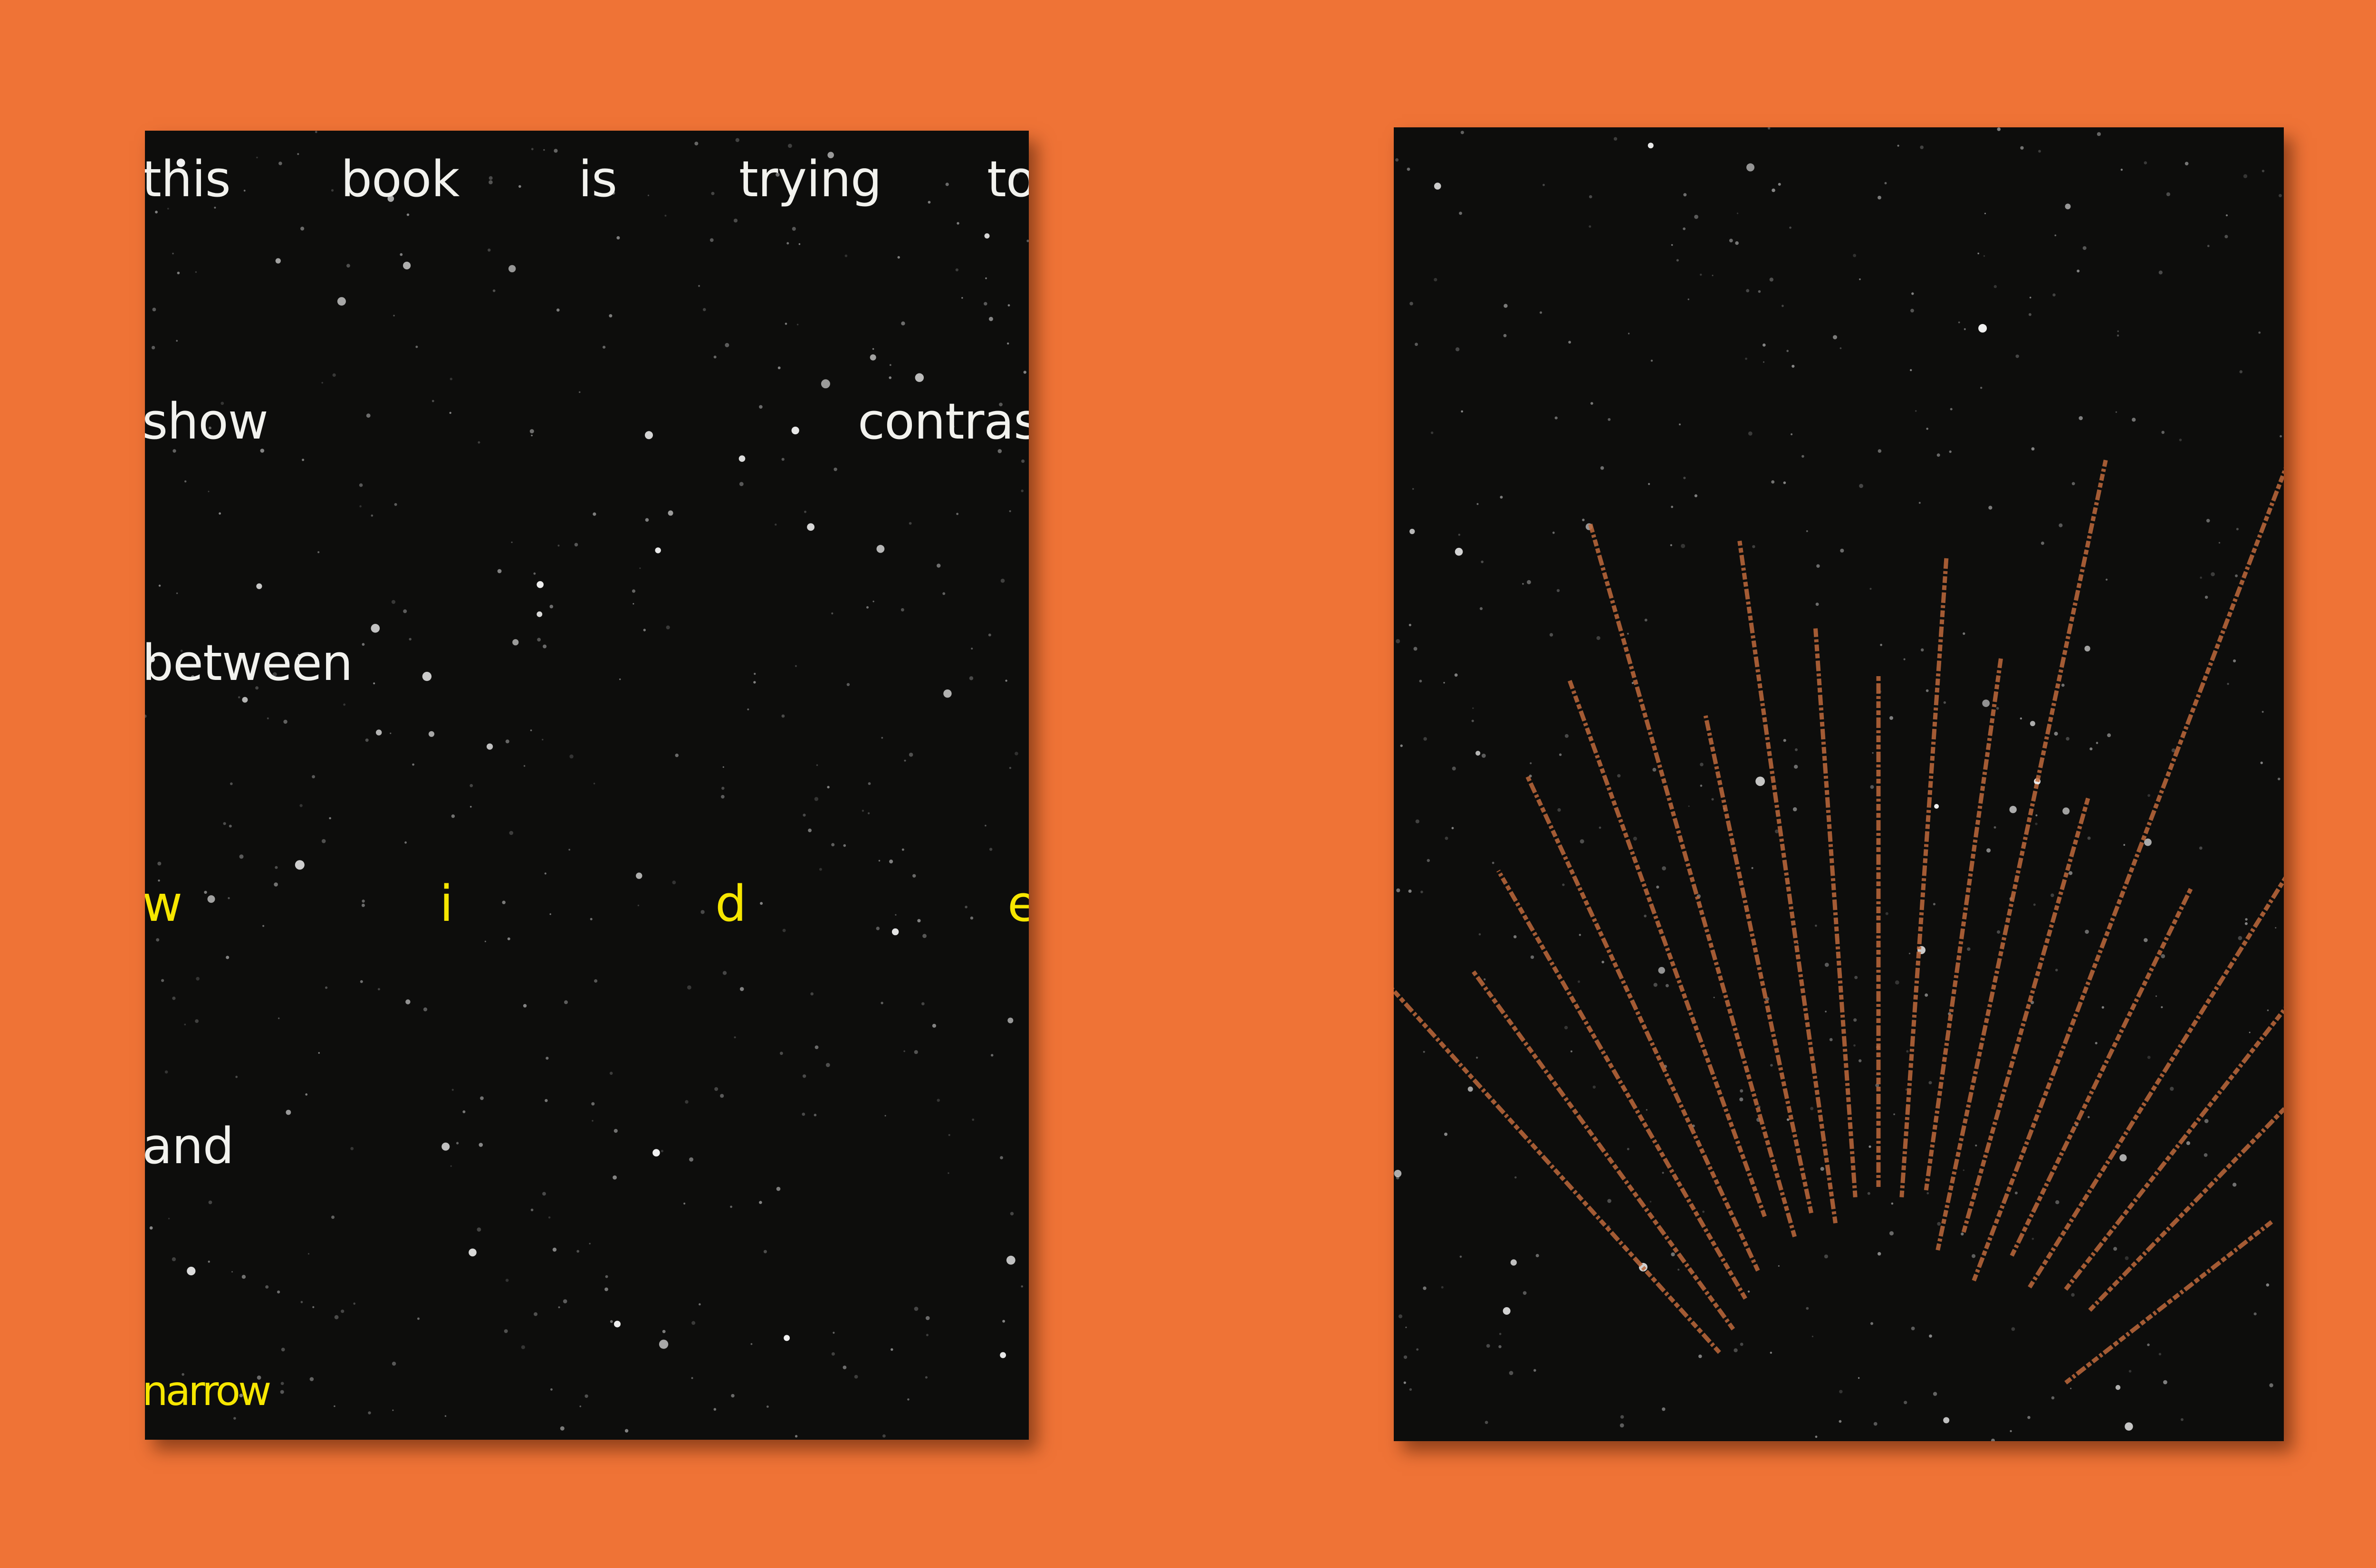 This screenshot has width=2376, height=1568. Describe the element at coordinates (943, 421) in the screenshot. I see `word-contrast: contrast` at that location.